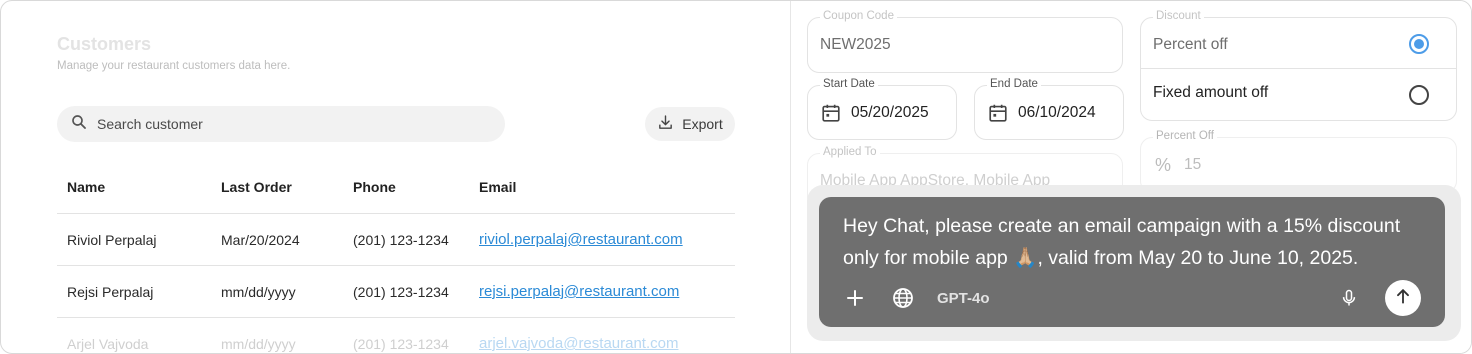  Describe the element at coordinates (890, 112) in the screenshot. I see `start-date-value: 05/20/2025` at that location.